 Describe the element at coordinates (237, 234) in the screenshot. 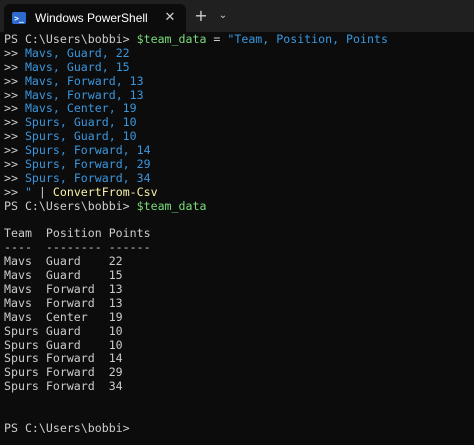

I see `console-line: Team Position Points` at that location.